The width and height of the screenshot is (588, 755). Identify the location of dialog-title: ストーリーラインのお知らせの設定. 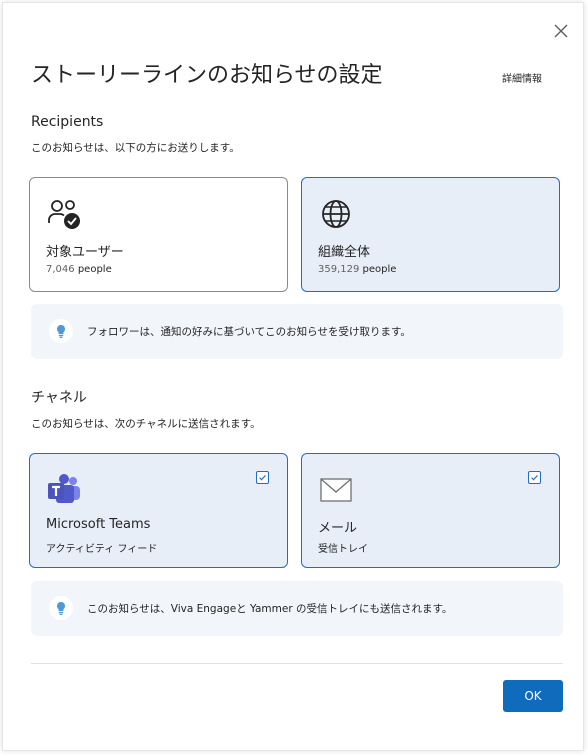
(207, 75).